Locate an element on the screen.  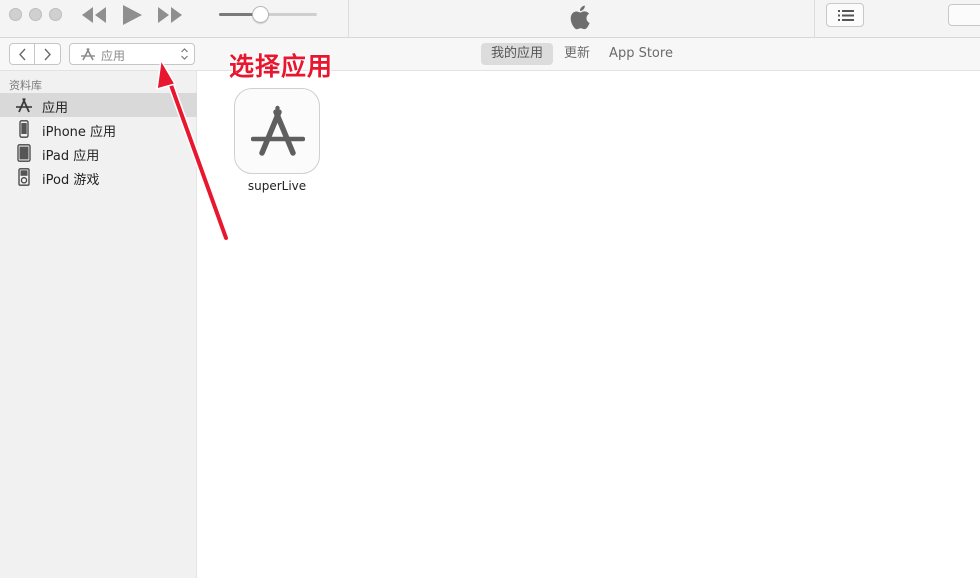
play-icon is located at coordinates (132, 15).